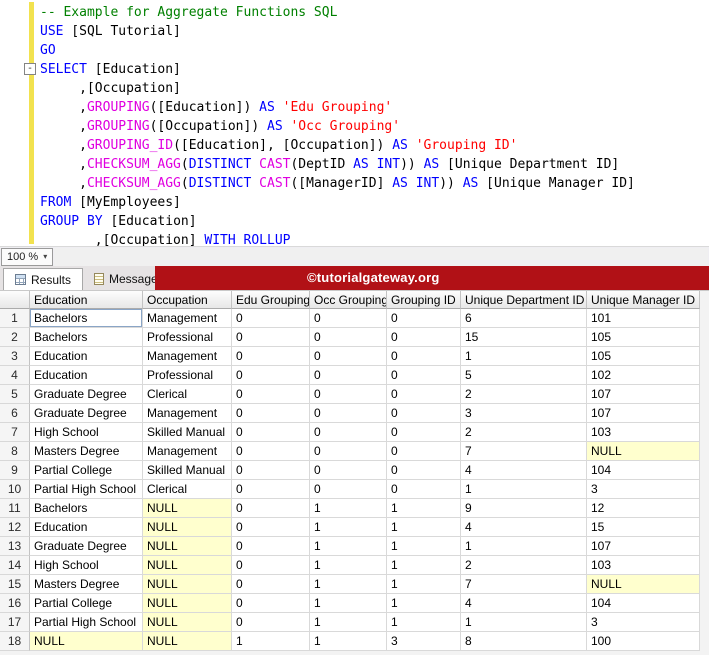 This screenshot has height=655, width=709. Describe the element at coordinates (524, 508) in the screenshot. I see `grid-cell: 9` at that location.